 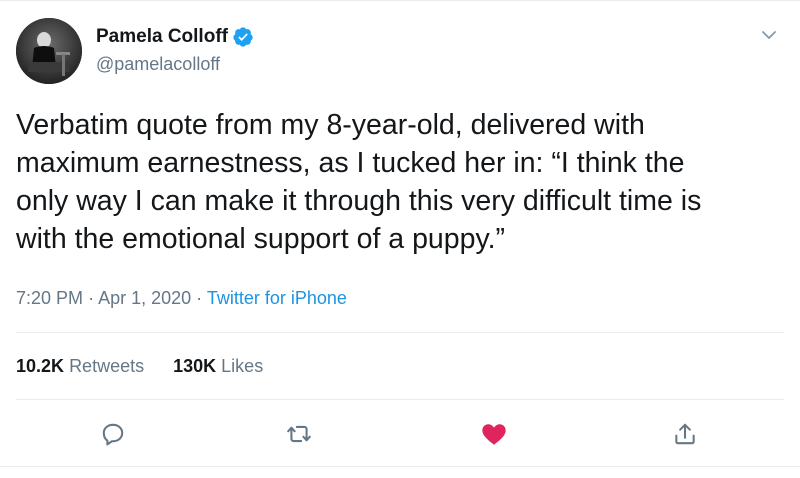 I want to click on share-icon, so click(x=685, y=434).